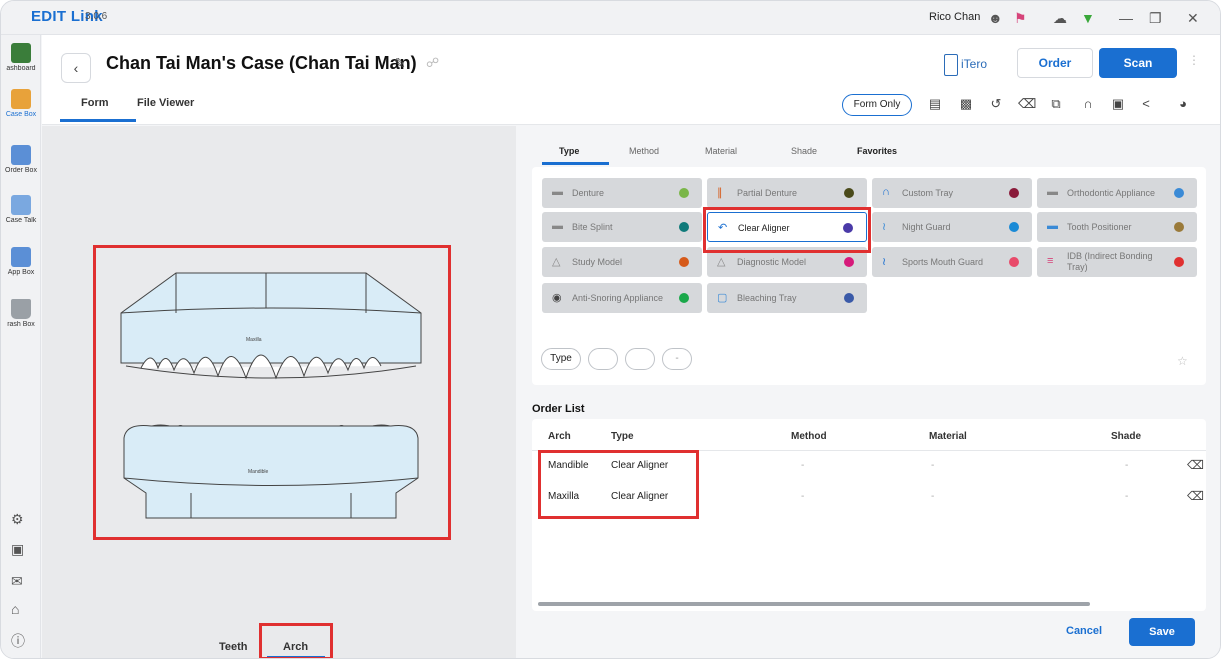 This screenshot has height=659, width=1221. Describe the element at coordinates (622, 436) in the screenshot. I see `col-type: Type` at that location.